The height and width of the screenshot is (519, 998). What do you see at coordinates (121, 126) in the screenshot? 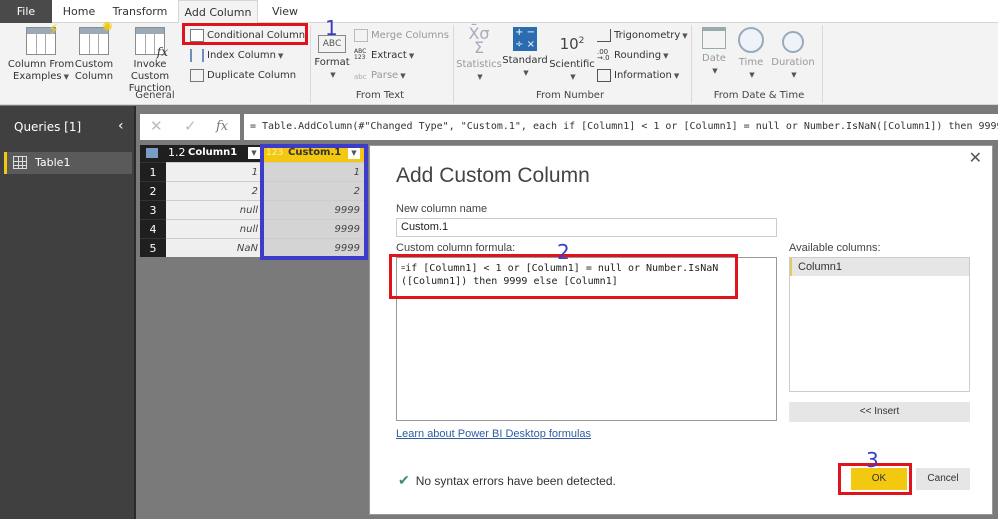
I see `collapse-icon: ‹` at bounding box center [121, 126].